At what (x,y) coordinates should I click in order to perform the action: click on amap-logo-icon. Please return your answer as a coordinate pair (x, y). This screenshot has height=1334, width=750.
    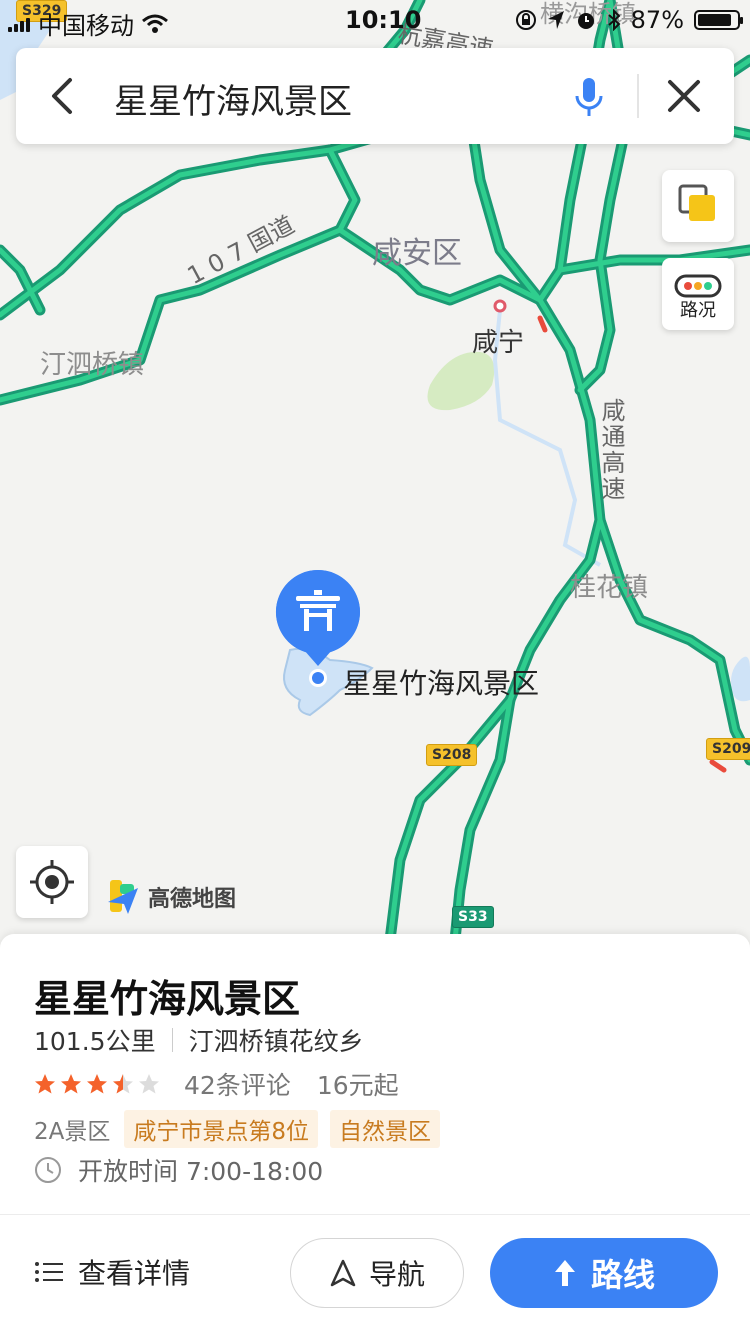
    Looking at the image, I should click on (123, 897).